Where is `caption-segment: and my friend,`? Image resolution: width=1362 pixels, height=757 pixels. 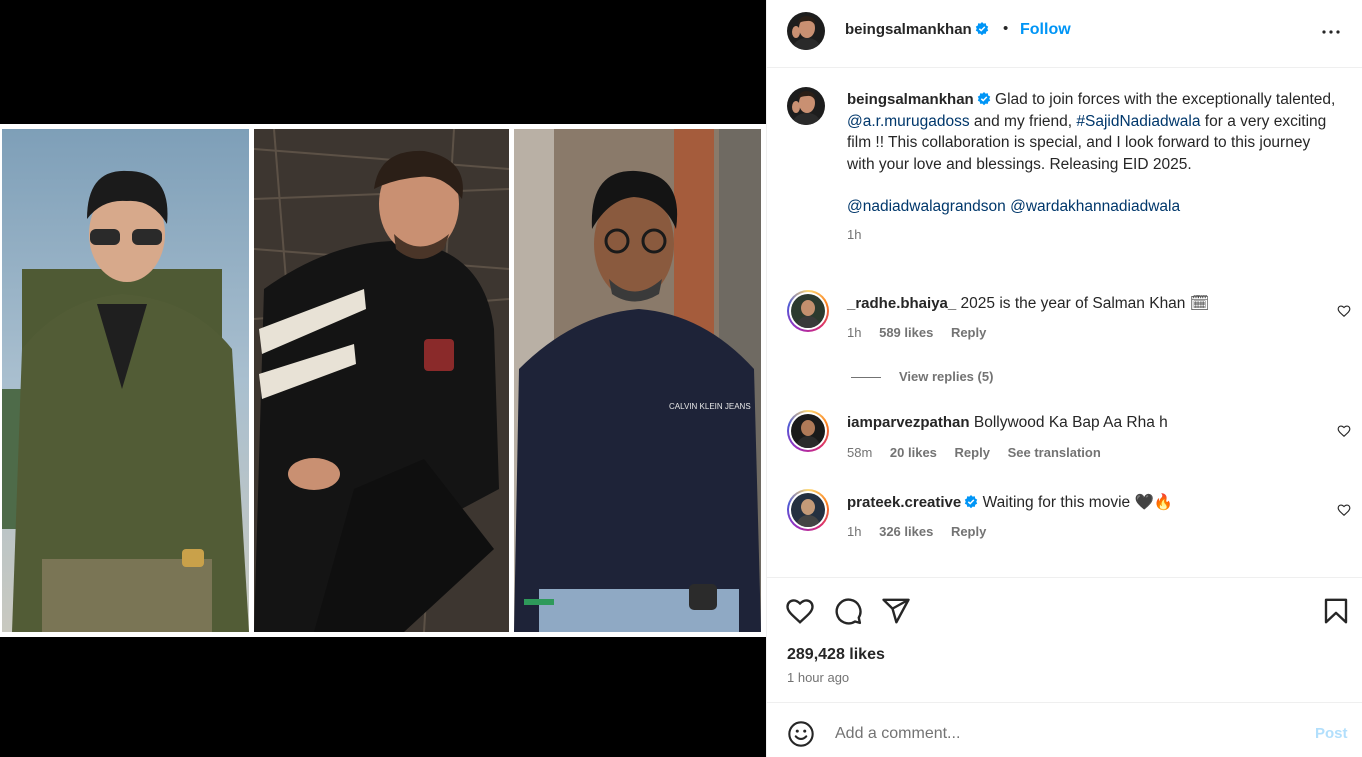
caption-segment: and my friend, is located at coordinates (1023, 121).